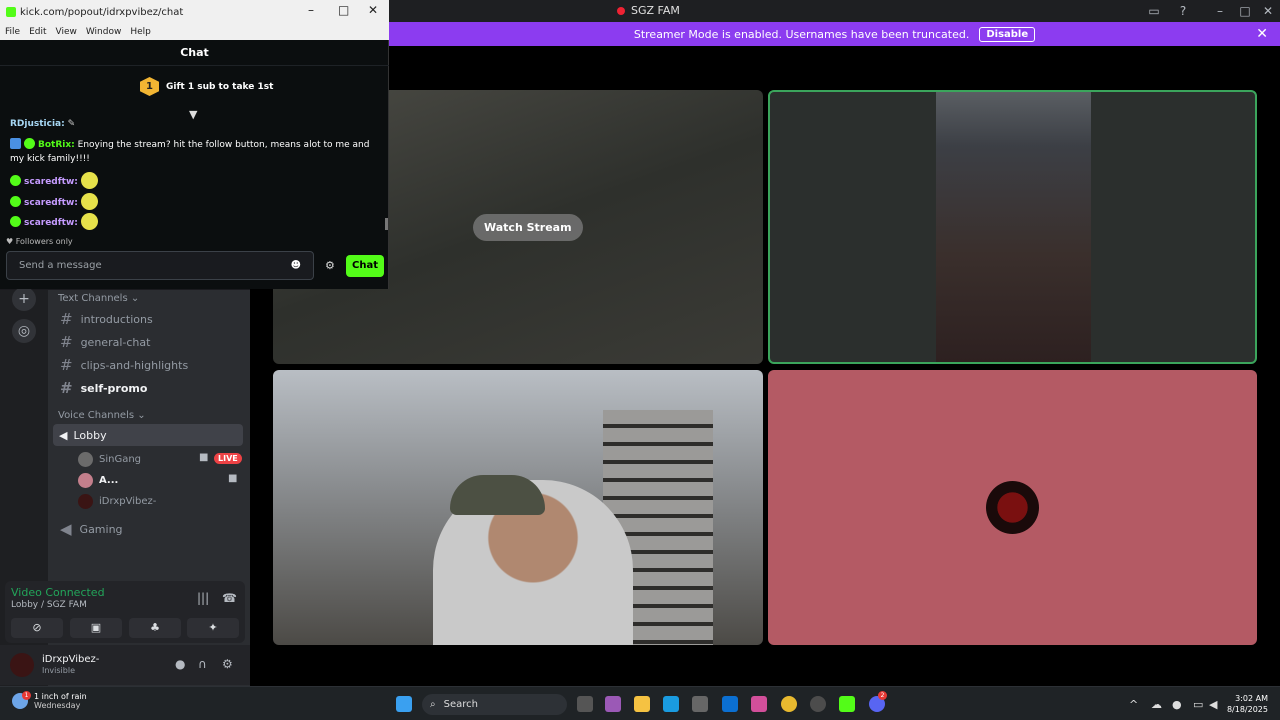 The width and height of the screenshot is (1280, 720). Describe the element at coordinates (1154, 11) in the screenshot. I see `inbox-icon: ▭` at that location.